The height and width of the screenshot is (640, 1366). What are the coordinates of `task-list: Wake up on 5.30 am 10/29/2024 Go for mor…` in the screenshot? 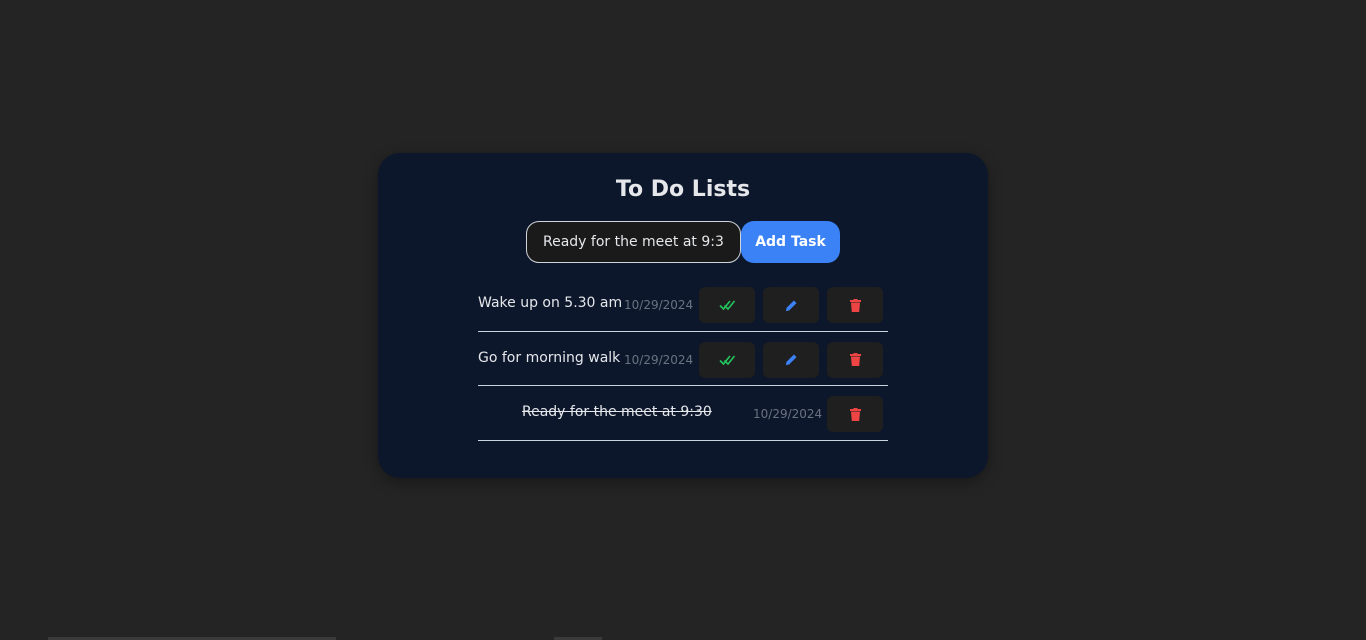 It's located at (683, 359).